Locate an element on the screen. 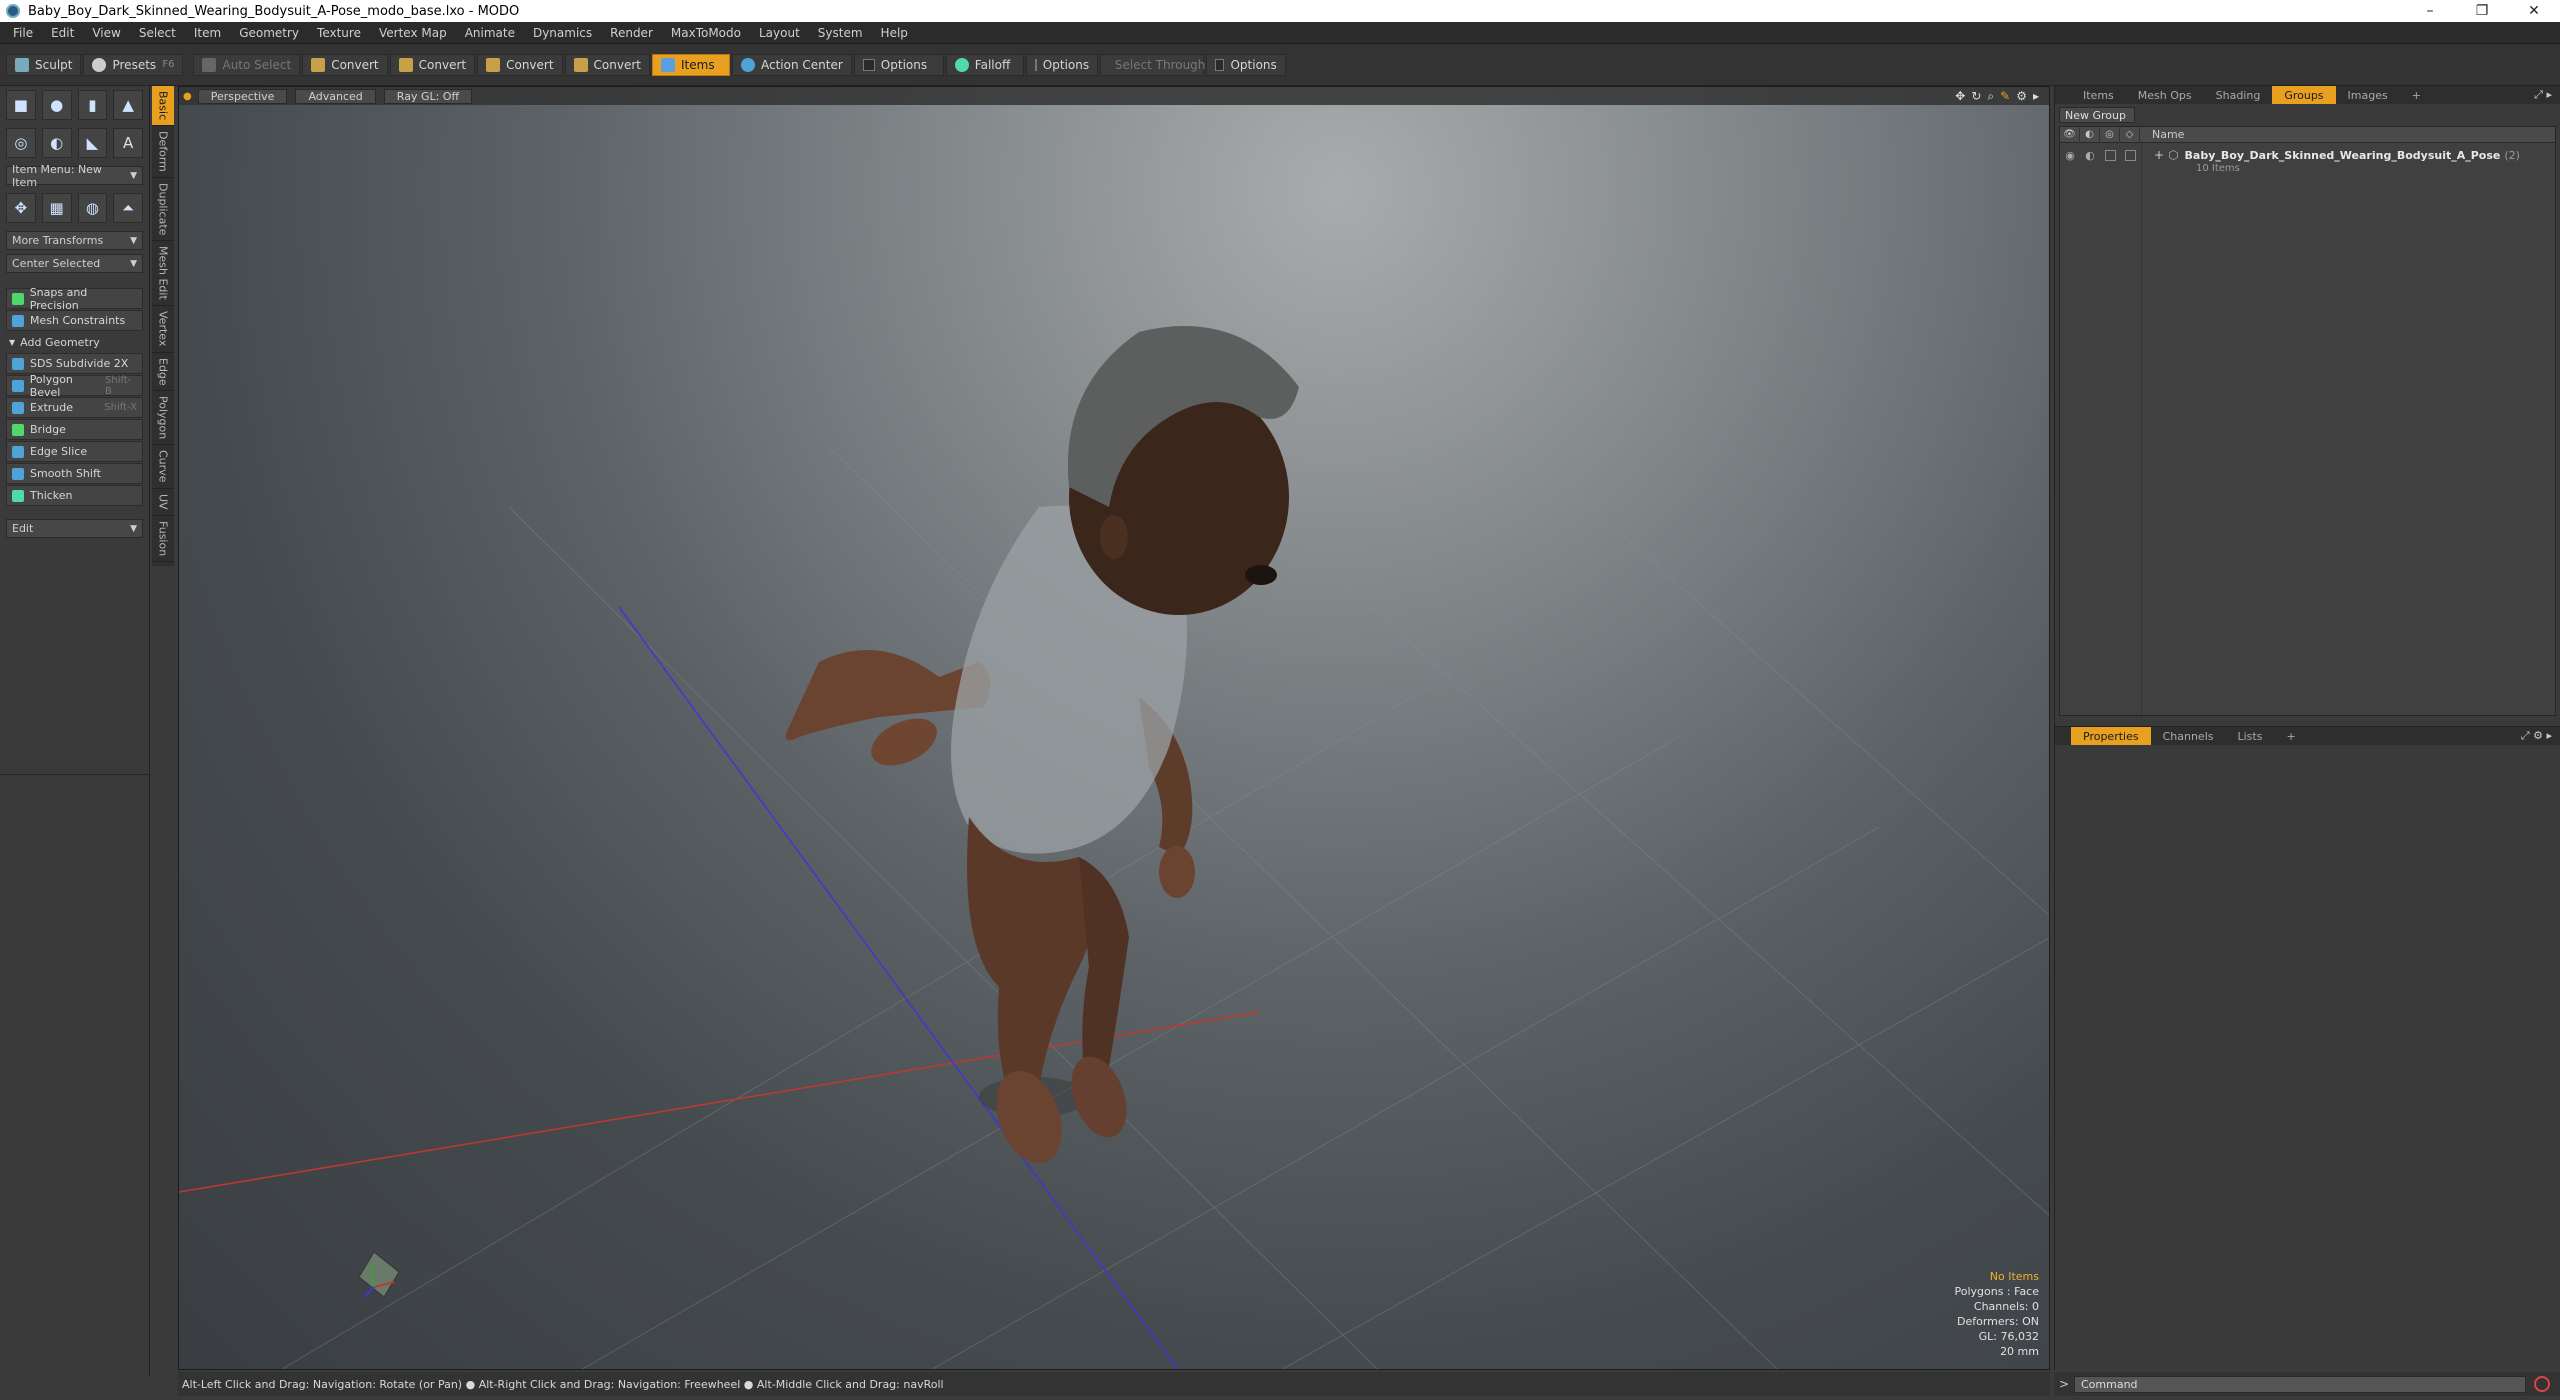 Image resolution: width=2560 pixels, height=1400 pixels. options-checkbox is located at coordinates (868, 64).